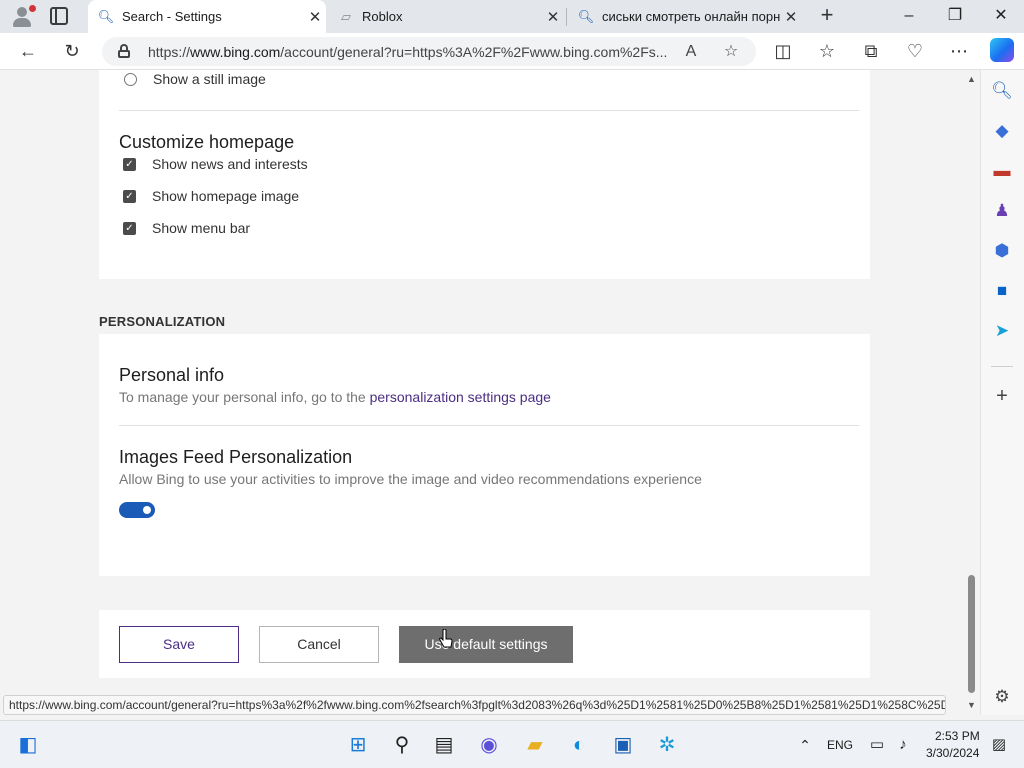  I want to click on tab-actions-icon, so click(59, 16).